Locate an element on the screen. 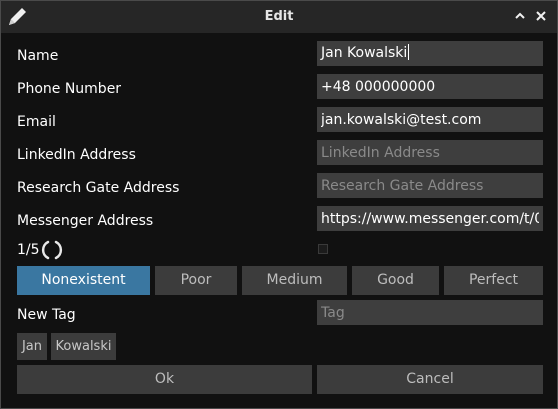 Image resolution: width=558 pixels, height=409 pixels. title-bar: Edit is located at coordinates (279, 17).